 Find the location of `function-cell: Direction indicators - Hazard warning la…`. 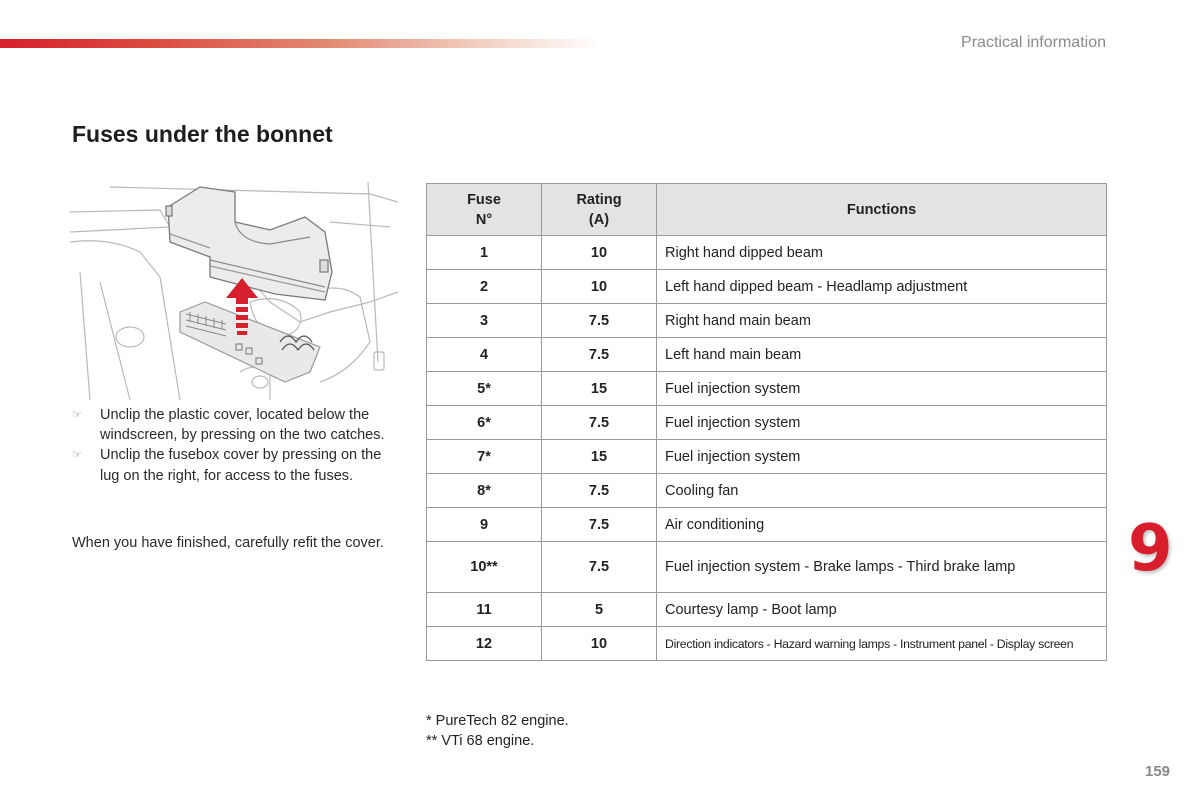

function-cell: Direction indicators - Hazard warning la… is located at coordinates (881, 643).